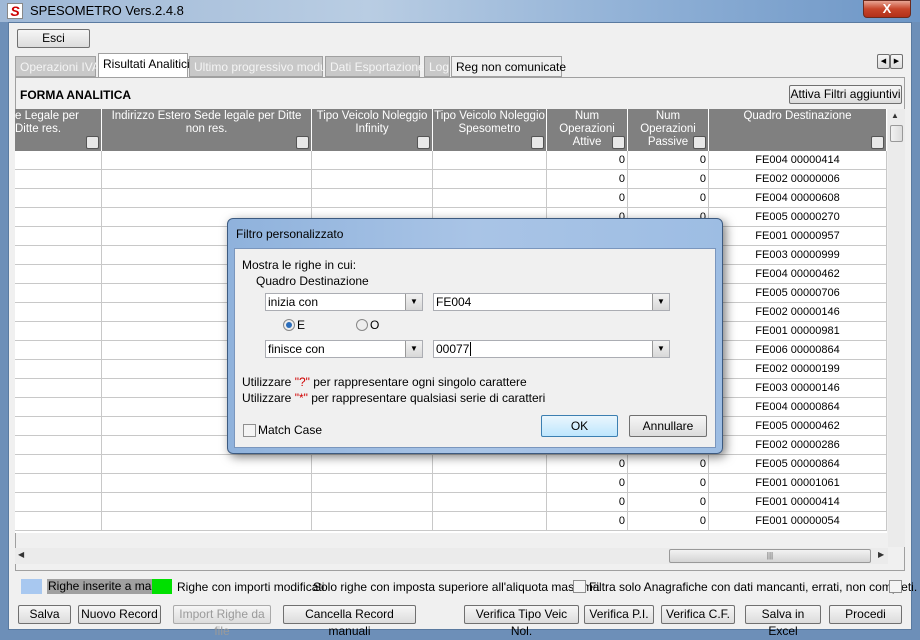 The width and height of the screenshot is (920, 640). What do you see at coordinates (579, 426) in the screenshot?
I see `ok-button: OK` at bounding box center [579, 426].